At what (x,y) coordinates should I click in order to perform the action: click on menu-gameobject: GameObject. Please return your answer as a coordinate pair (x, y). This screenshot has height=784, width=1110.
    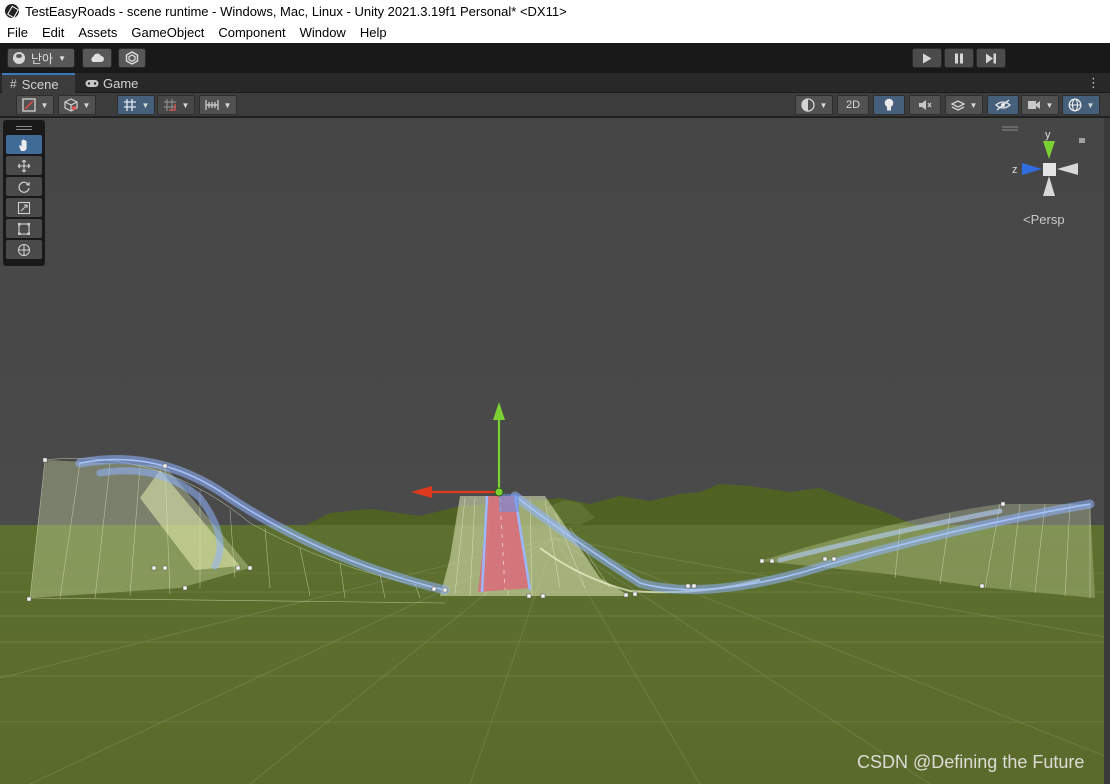
    Looking at the image, I should click on (167, 32).